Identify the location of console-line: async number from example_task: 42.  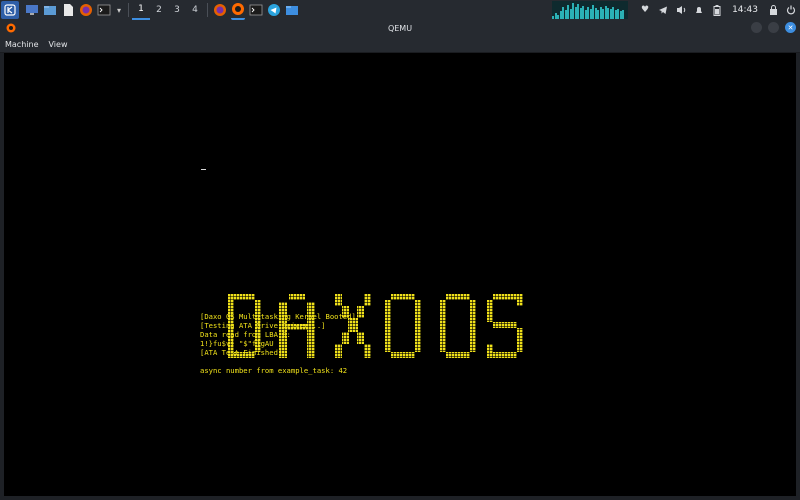
(274, 370).